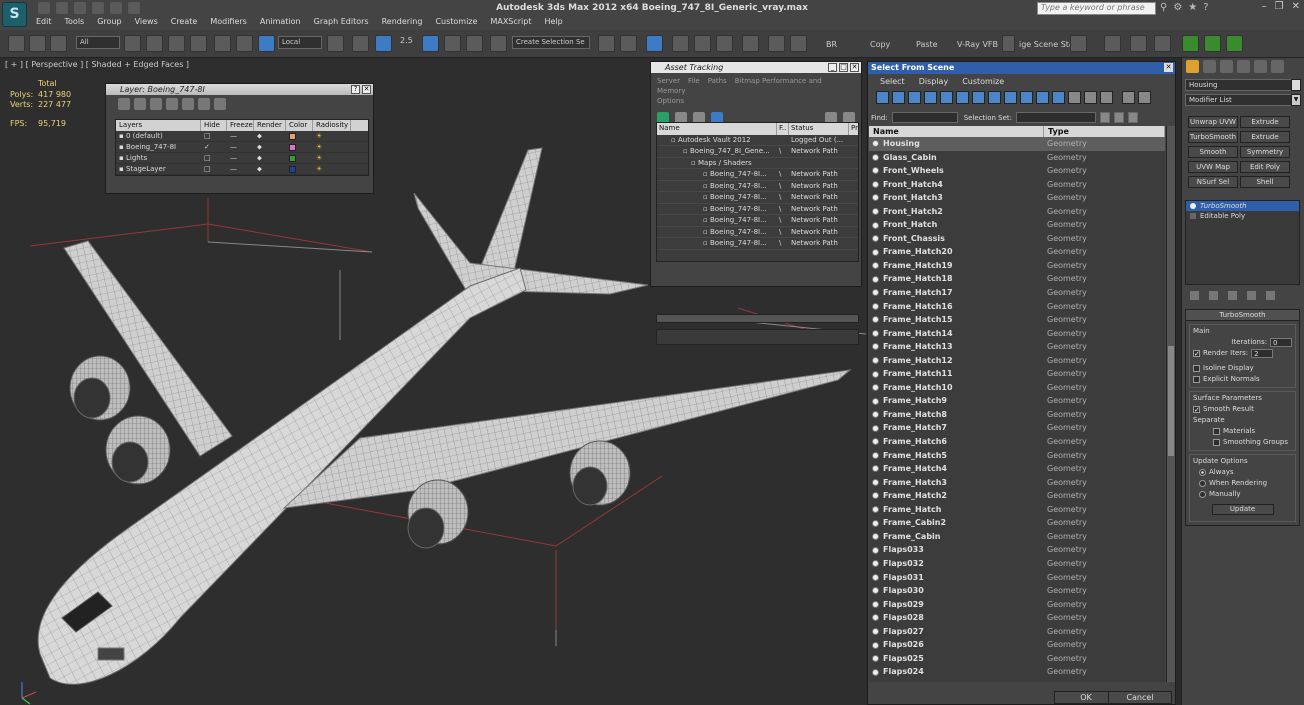 Image resolution: width=1304 pixels, height=705 pixels. I want to click on object-name-field: Housing, so click(1243, 85).